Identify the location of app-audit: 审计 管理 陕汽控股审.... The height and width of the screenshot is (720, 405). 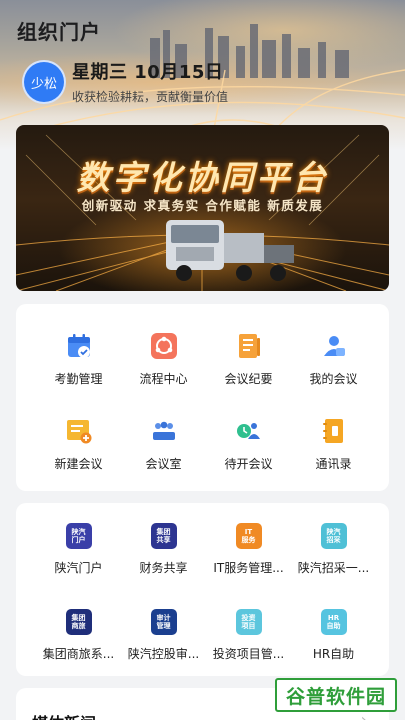
(163, 635).